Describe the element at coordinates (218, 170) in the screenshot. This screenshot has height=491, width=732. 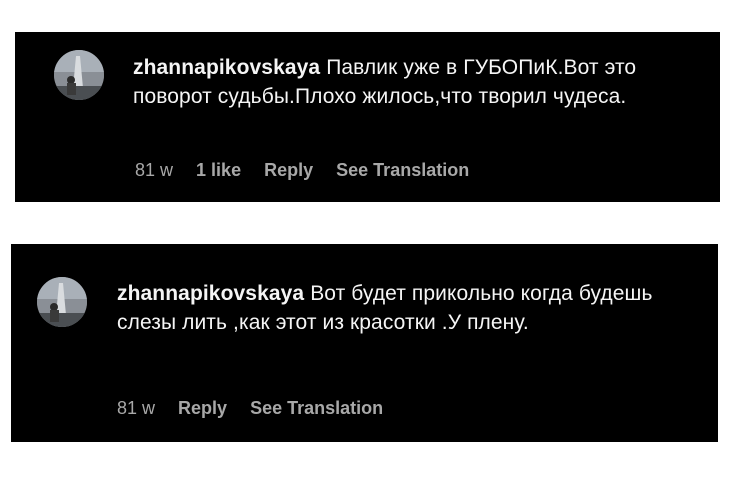
I see `likes-count-button: 1 like` at that location.